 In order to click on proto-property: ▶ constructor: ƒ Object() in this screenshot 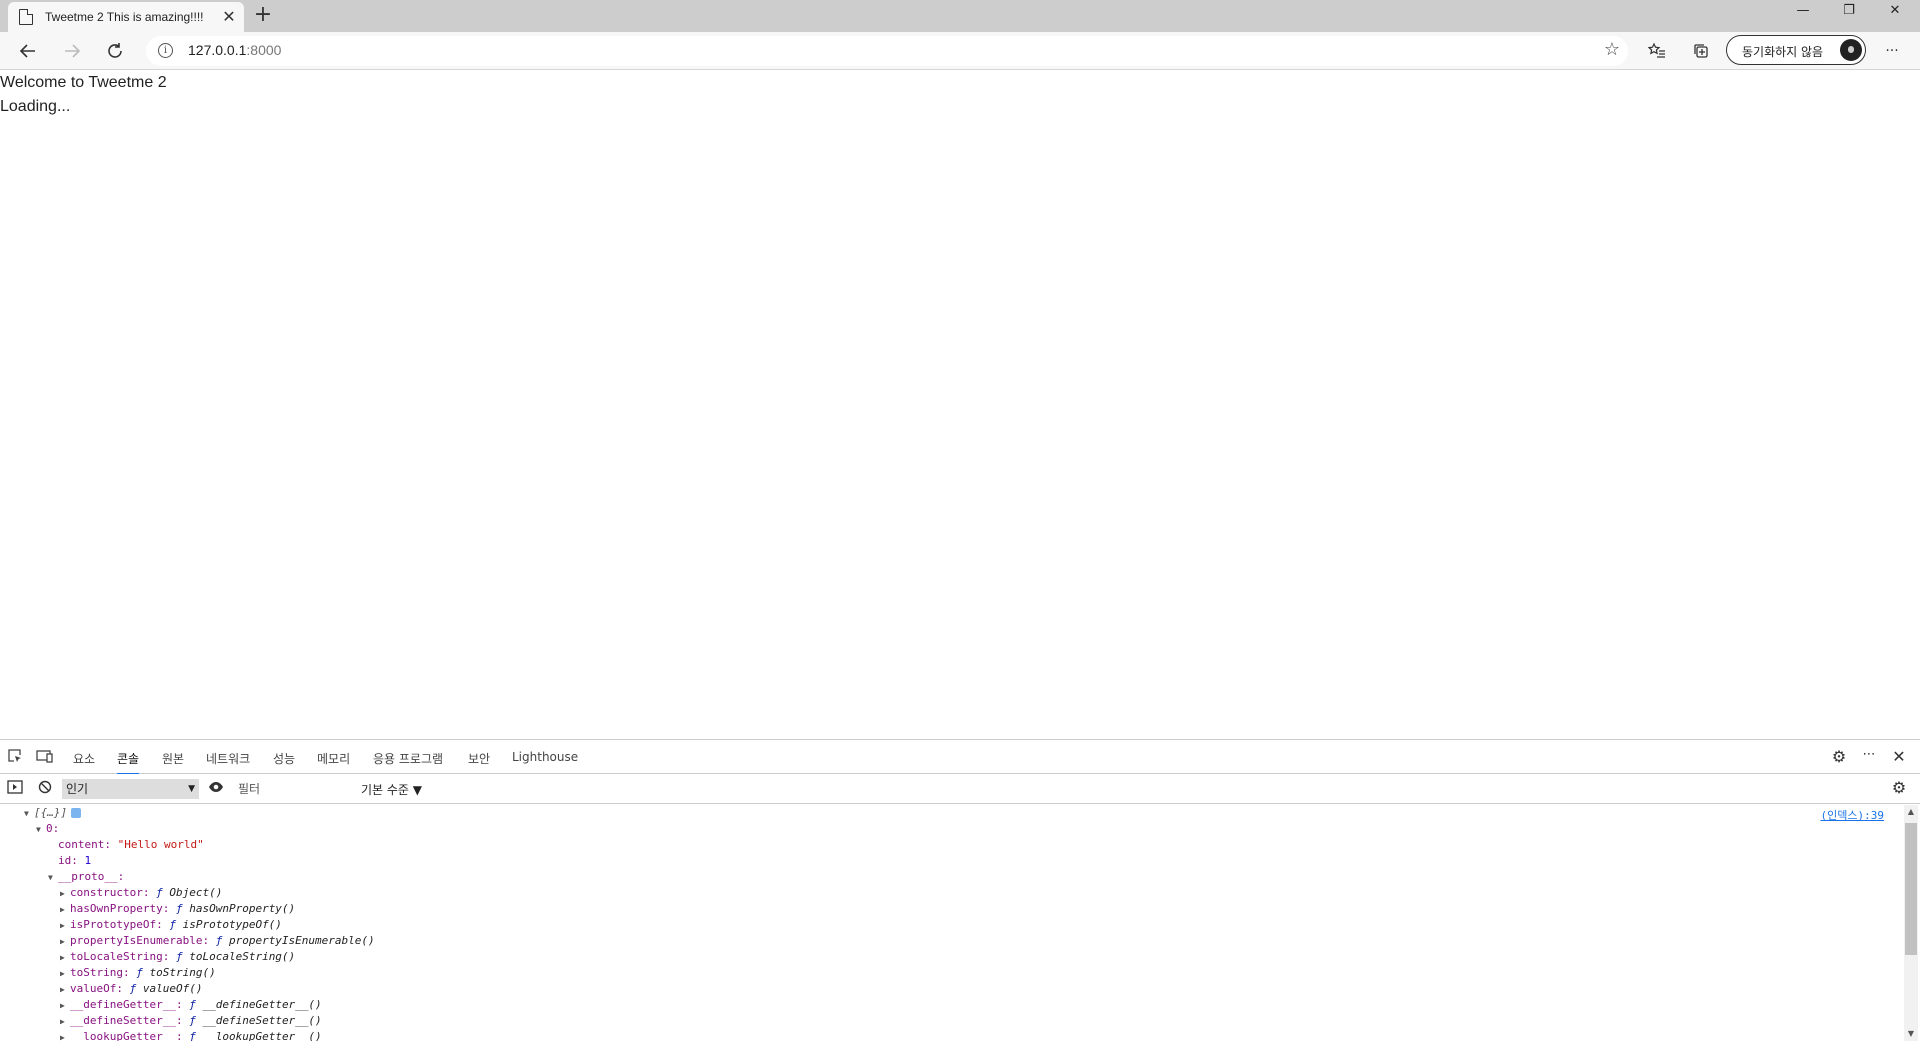, I will do `click(141, 893)`.